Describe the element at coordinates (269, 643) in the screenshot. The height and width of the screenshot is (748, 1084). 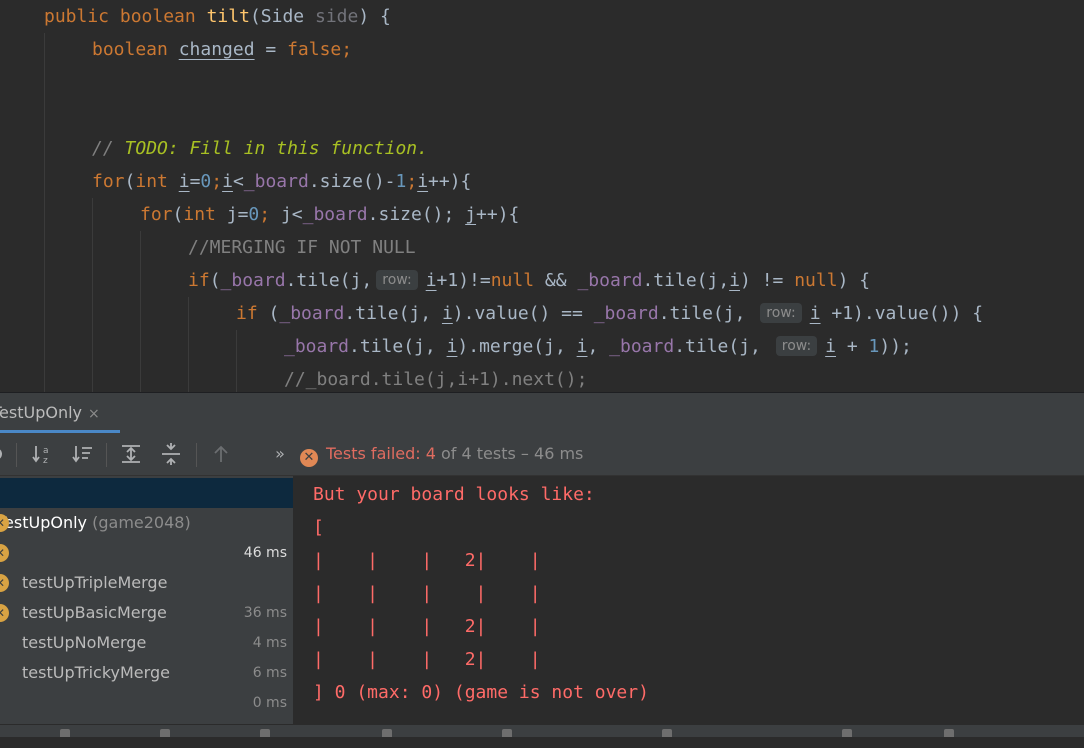
I see `test-duration: 4 ms` at that location.